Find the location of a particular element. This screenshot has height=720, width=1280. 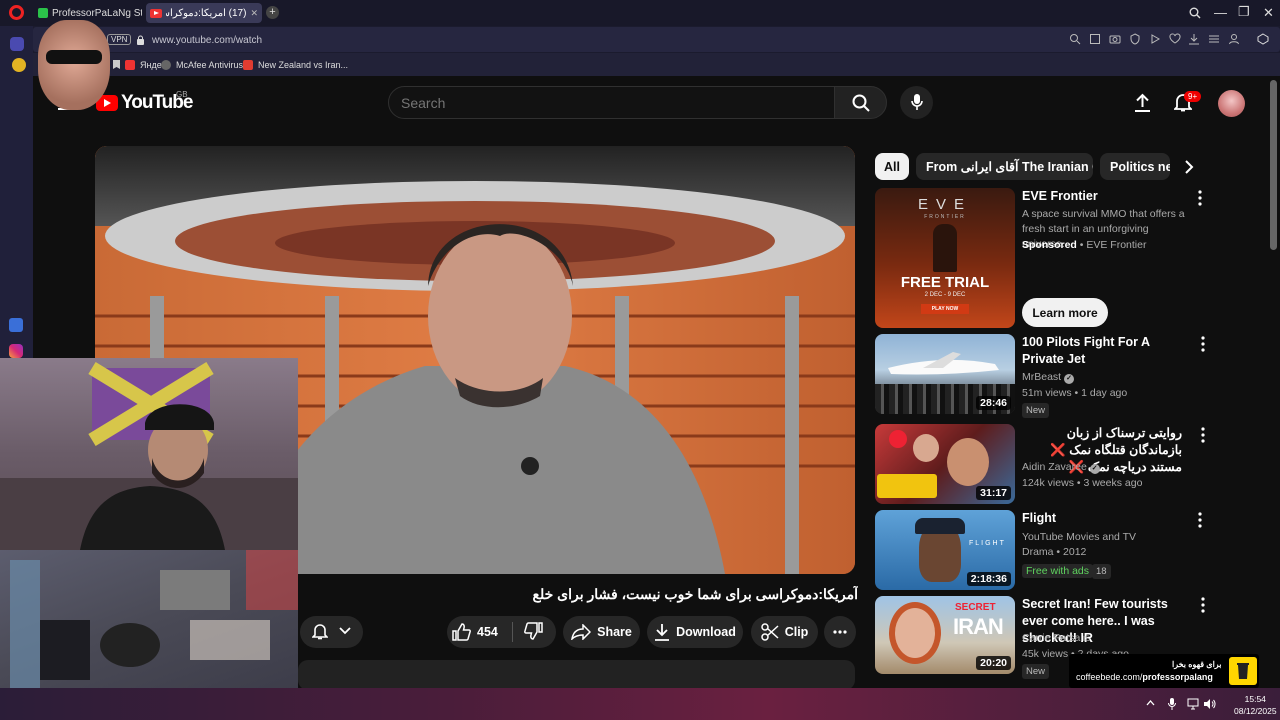

volume-icon is located at coordinates (1209, 704).